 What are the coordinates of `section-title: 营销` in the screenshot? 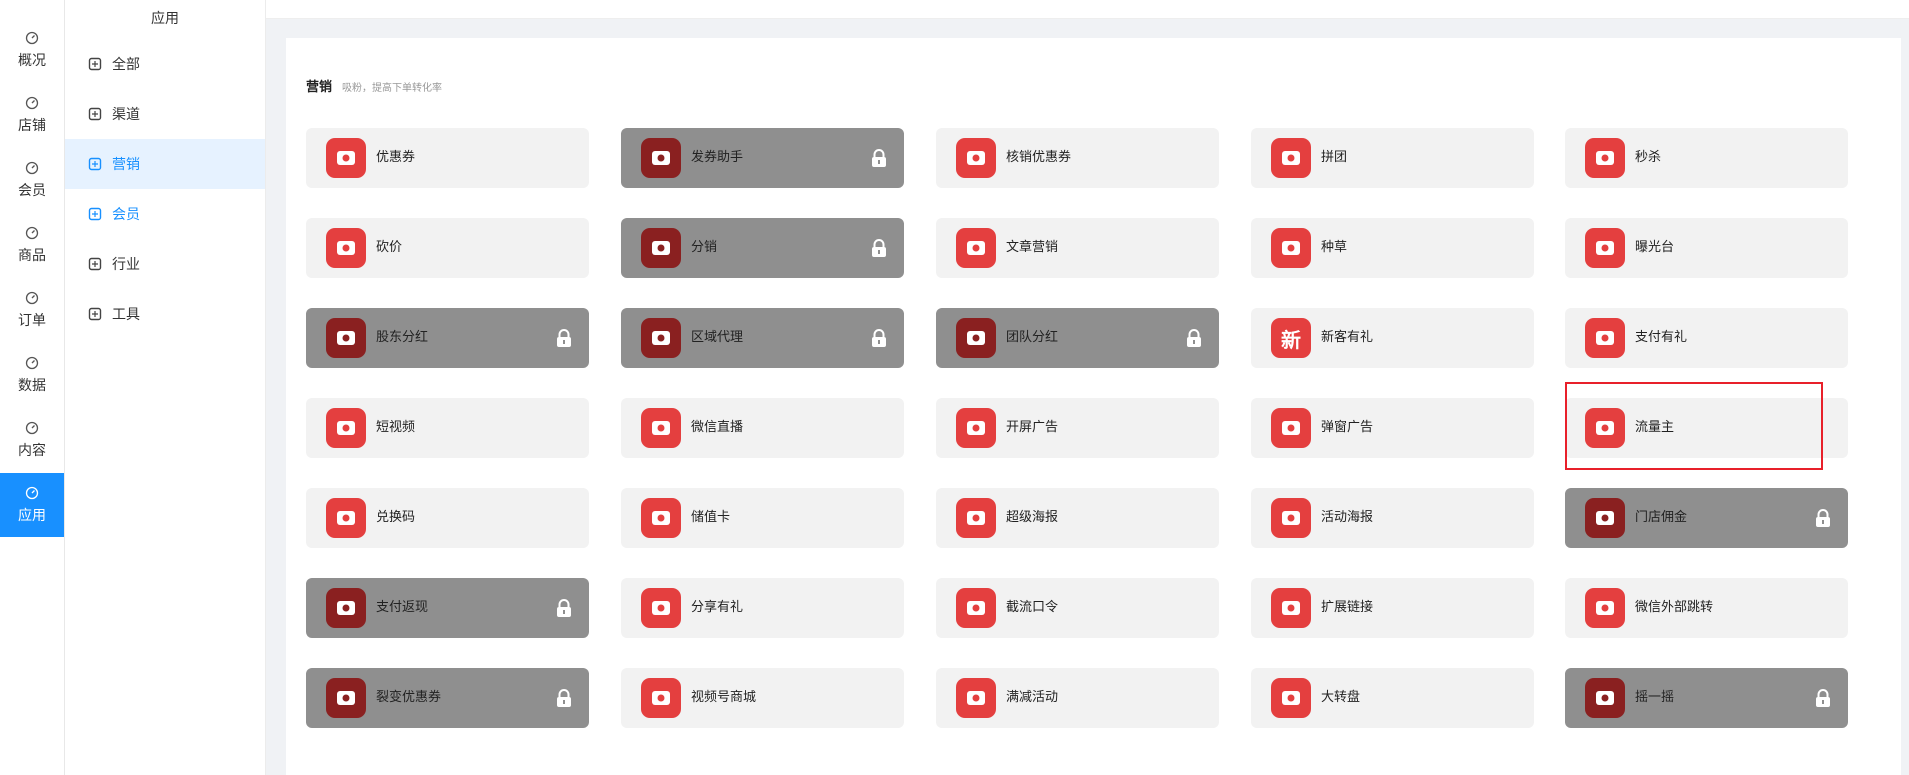 It's located at (319, 87).